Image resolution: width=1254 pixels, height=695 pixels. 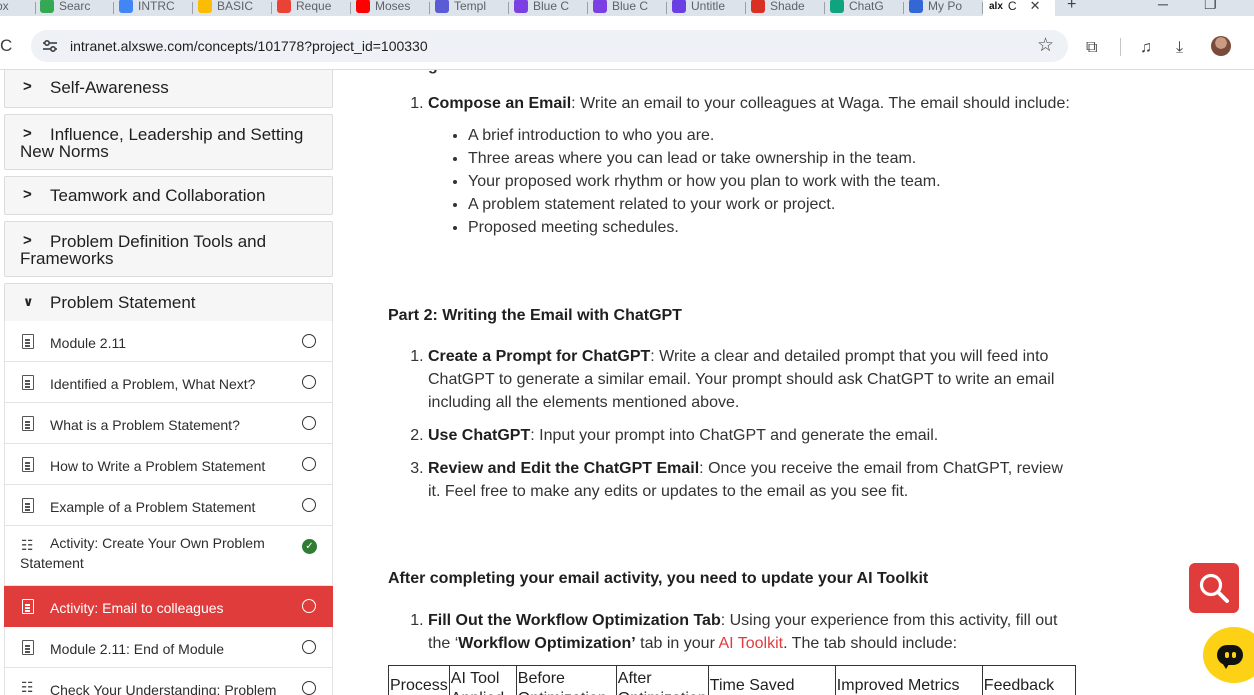 What do you see at coordinates (771, 680) in the screenshot?
I see `table-header-cell: Time Saved` at bounding box center [771, 680].